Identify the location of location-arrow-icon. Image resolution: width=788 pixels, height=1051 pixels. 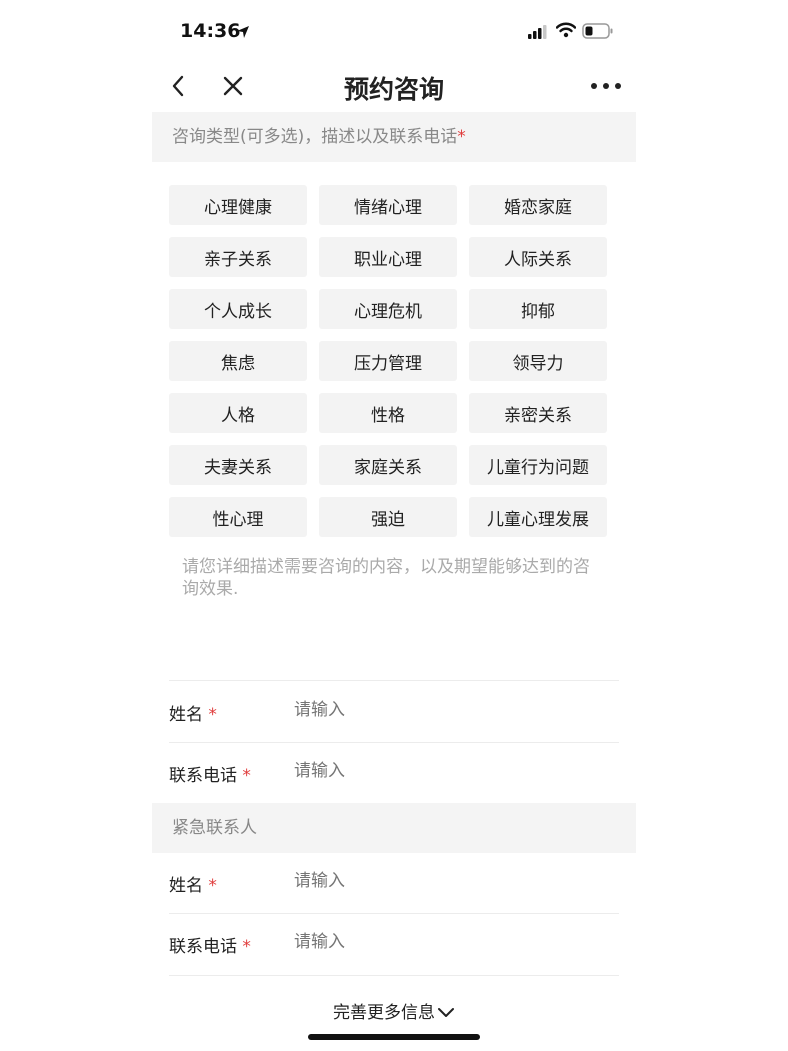
(243, 33).